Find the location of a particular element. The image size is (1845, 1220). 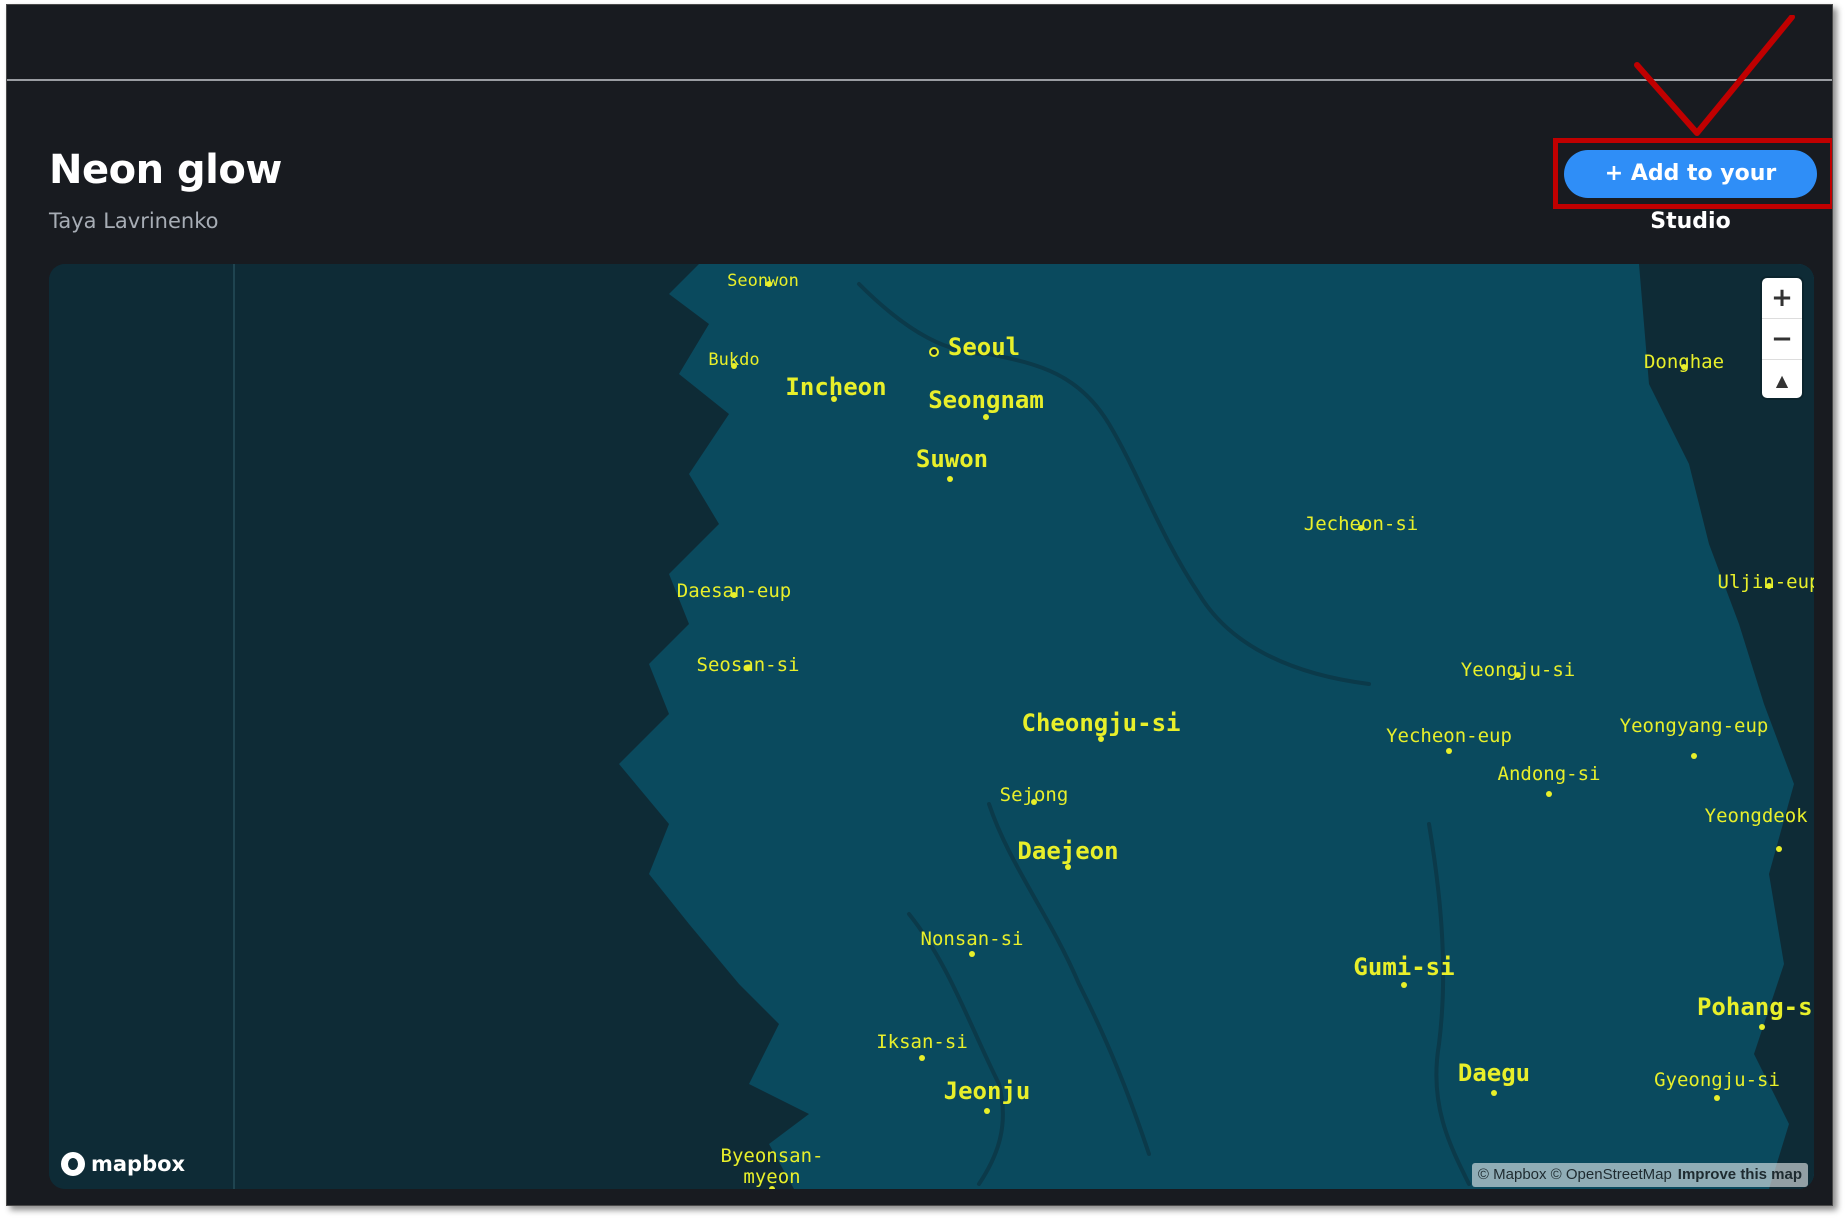

city-label-andong-si: Andong-si is located at coordinates (1549, 774).